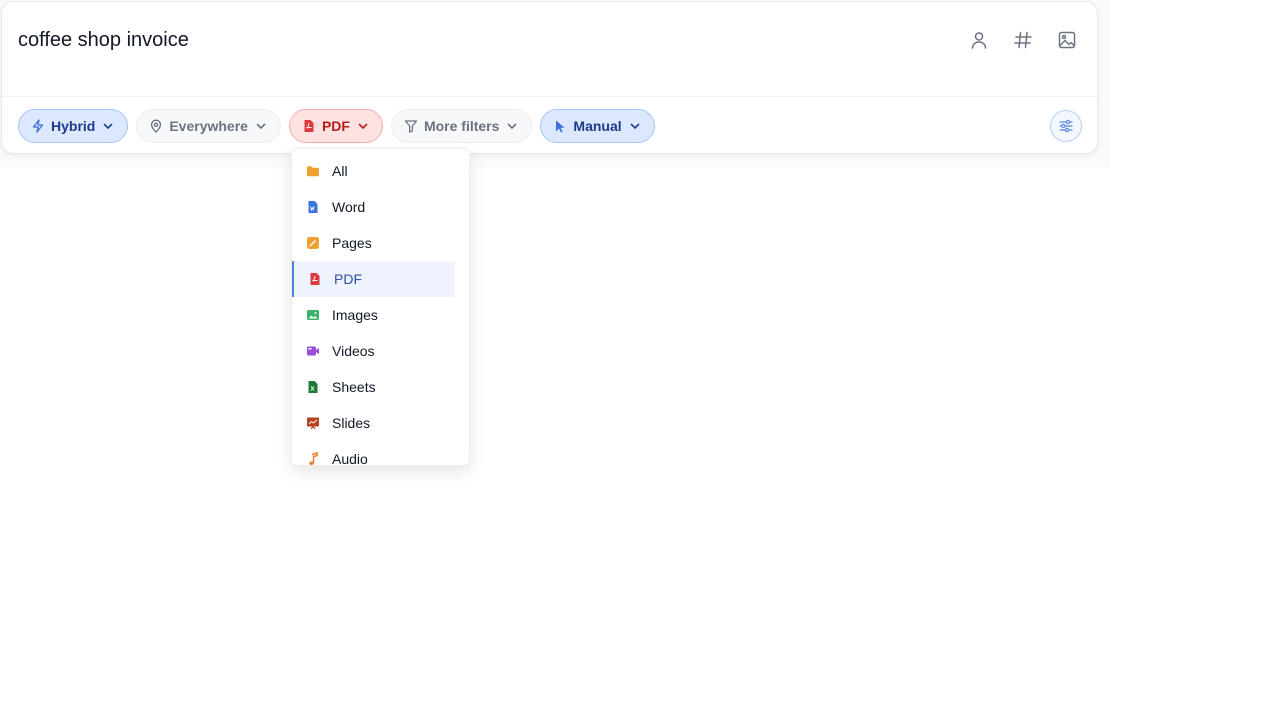  I want to click on menu-item-label: Sheets, so click(354, 387).